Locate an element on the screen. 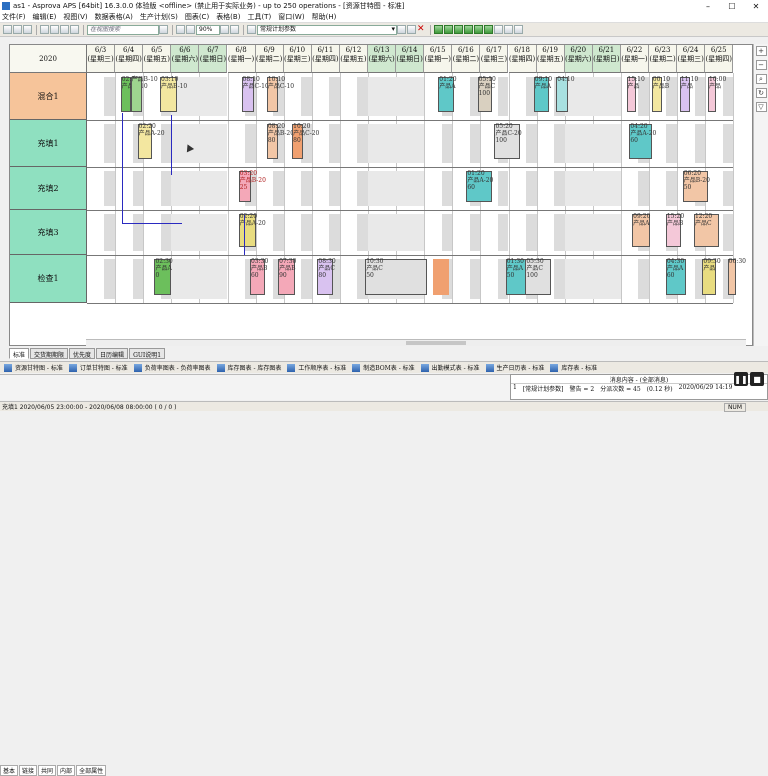 The height and width of the screenshot is (776, 768). resource-5: 检查1 is located at coordinates (48, 279).